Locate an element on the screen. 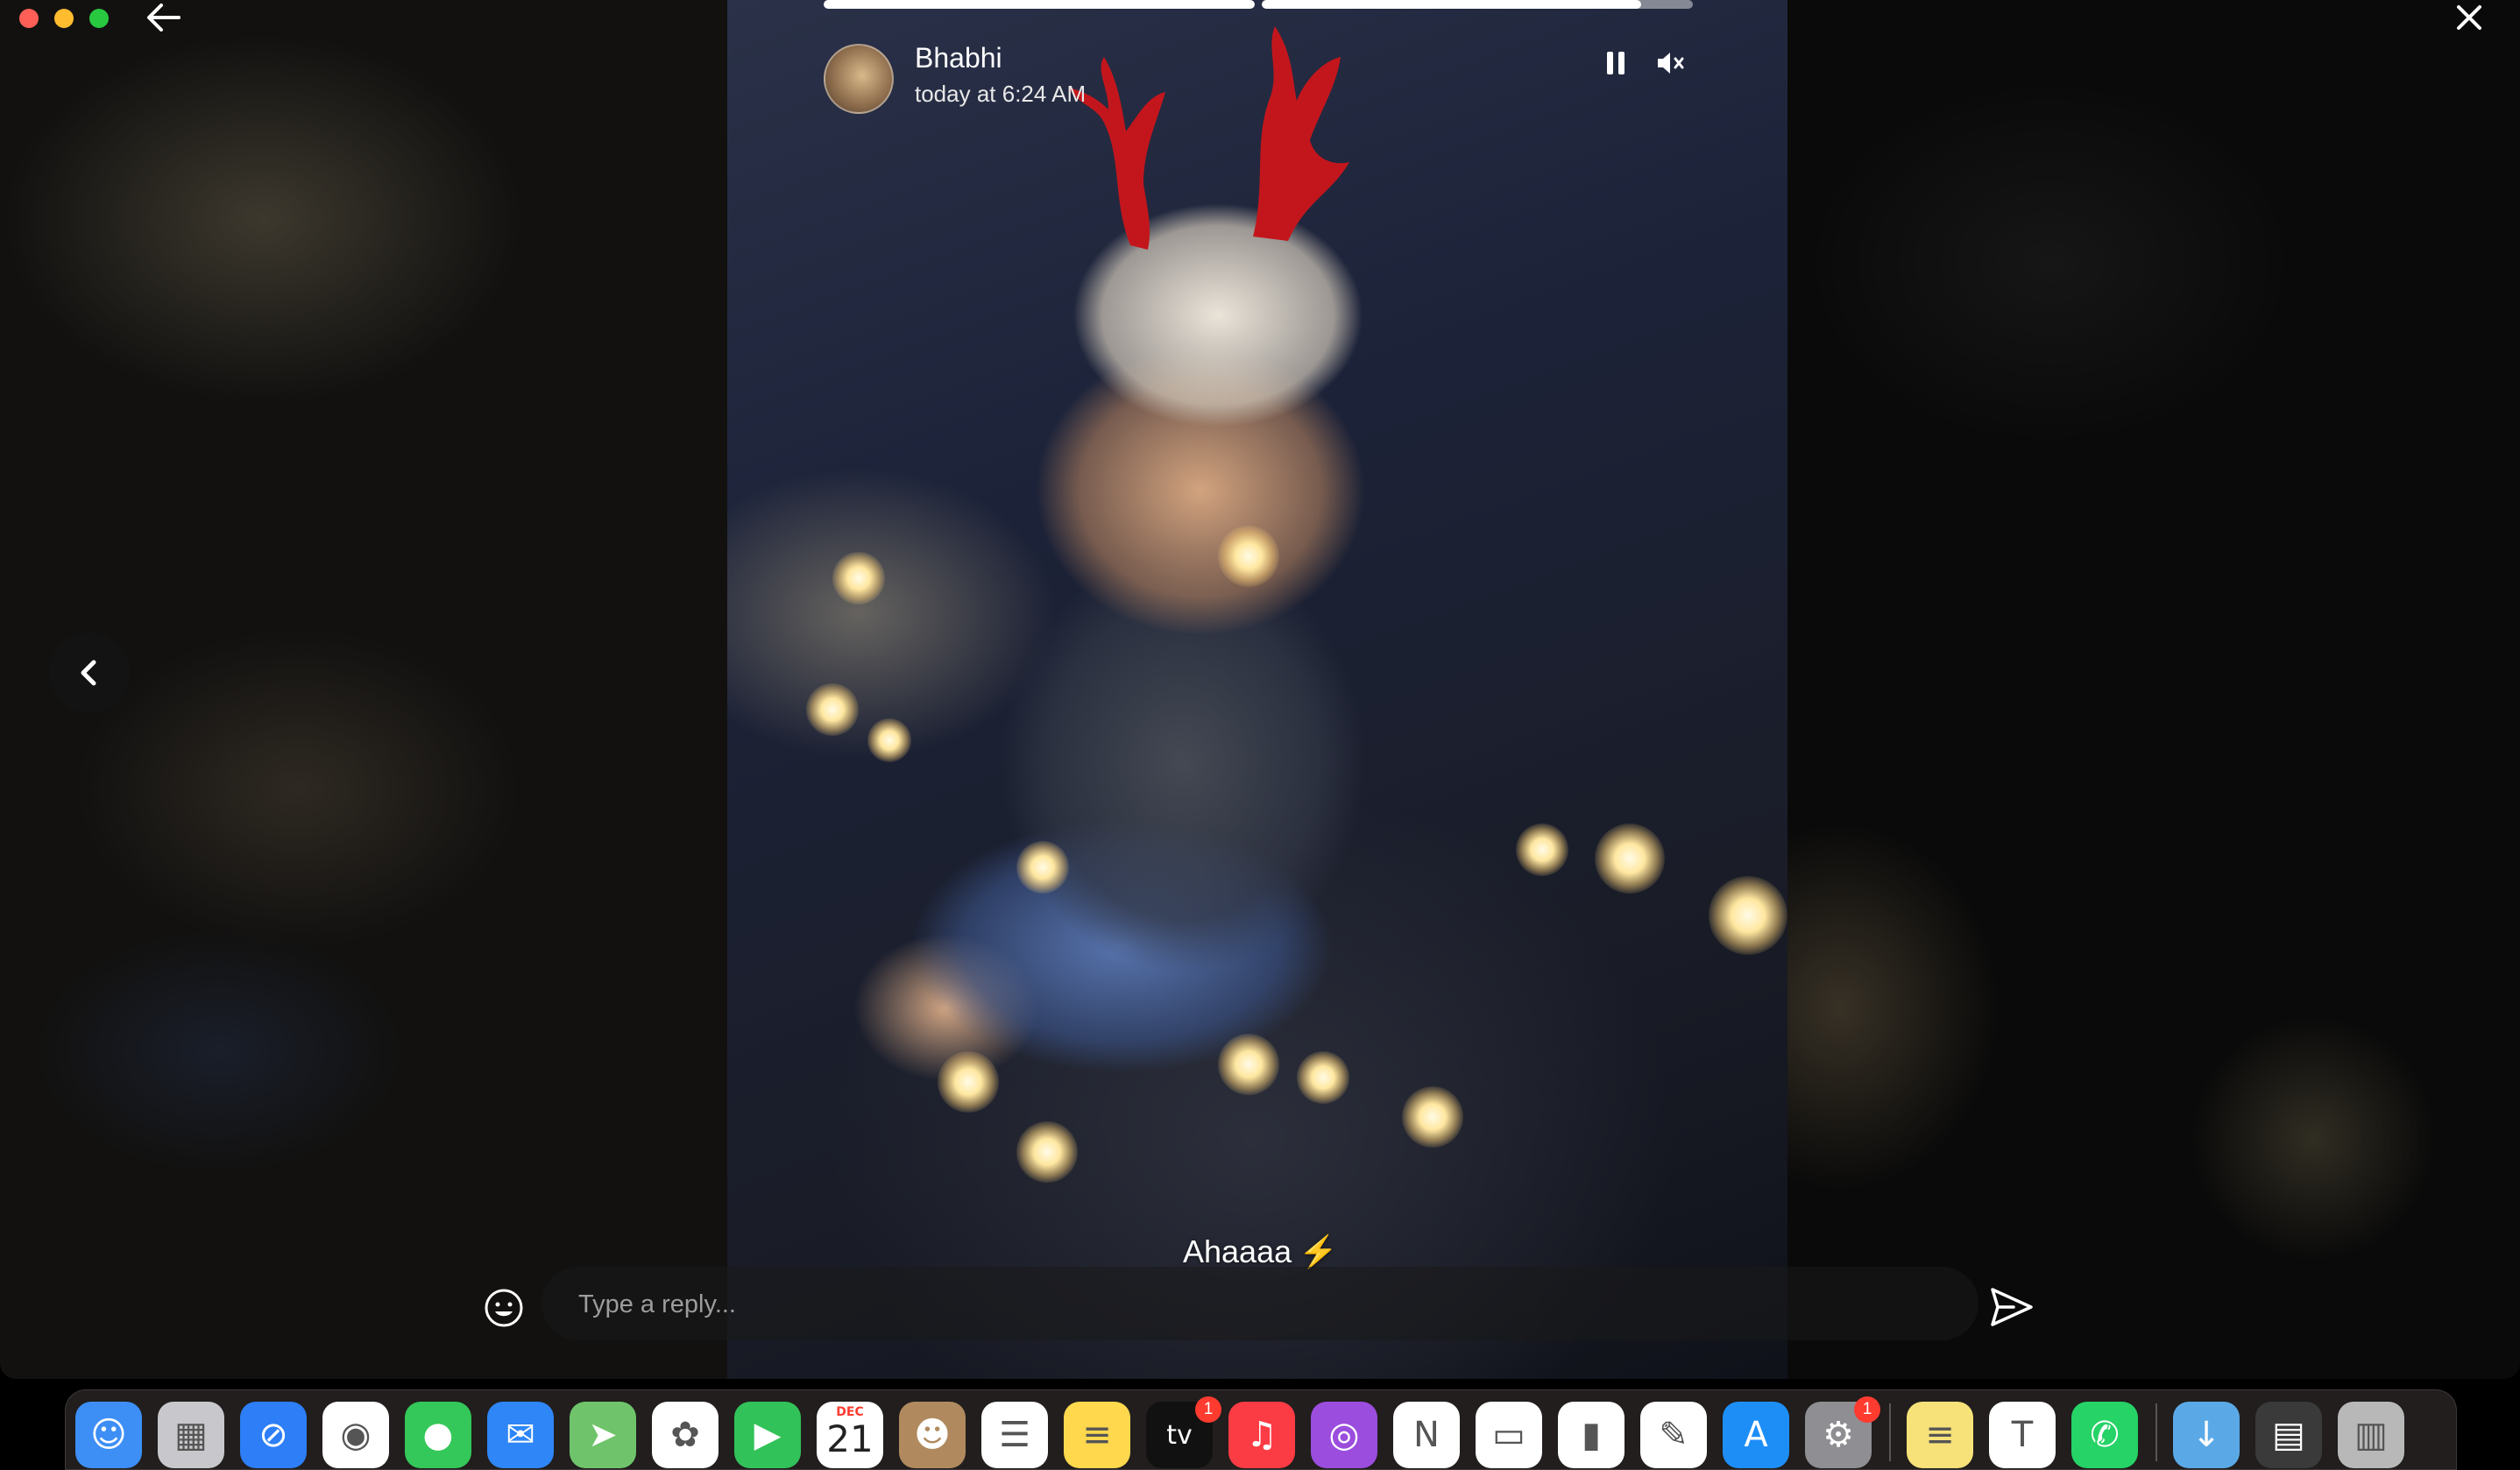 This screenshot has height=1470, width=2520. finder-icon-glyph: ☺ is located at coordinates (108, 1435).